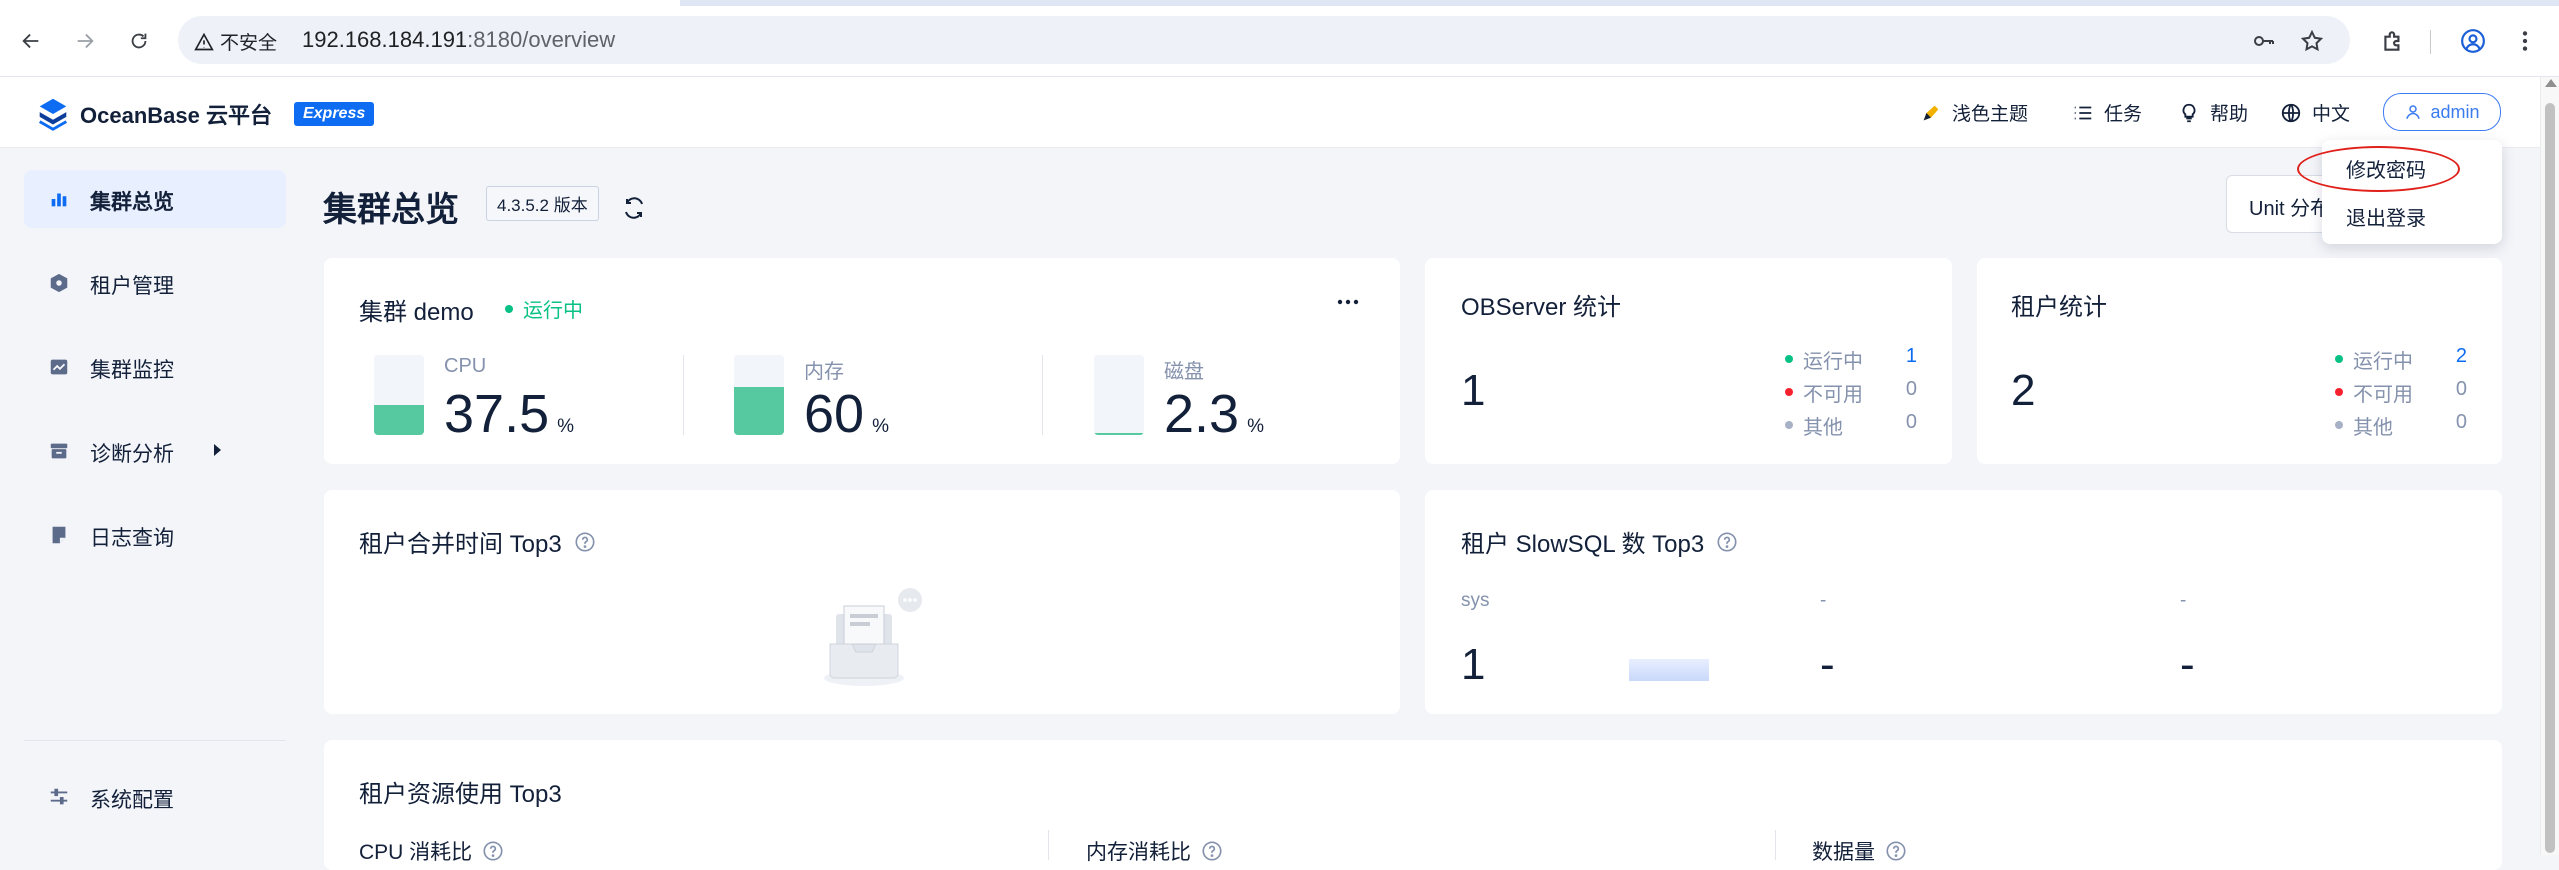 The height and width of the screenshot is (870, 2559). I want to click on sidebar-item-cluster-monitor: 集群监控, so click(155, 367).